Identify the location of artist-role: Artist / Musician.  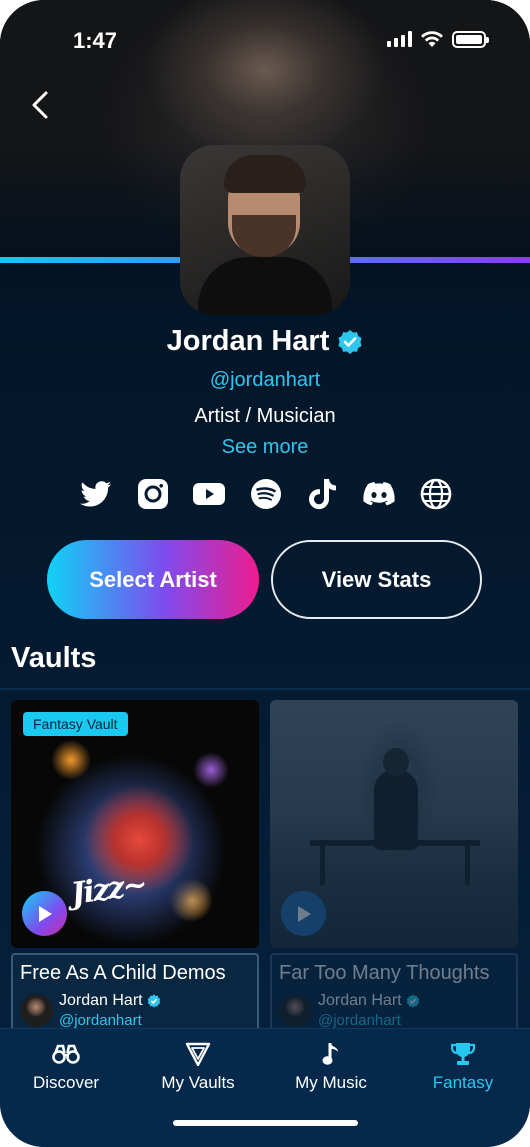
(265, 416).